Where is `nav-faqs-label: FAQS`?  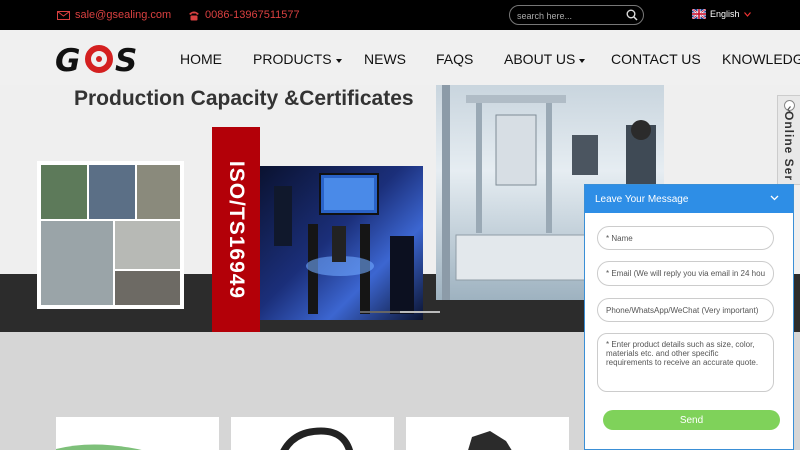
nav-faqs-label: FAQS is located at coordinates (455, 59).